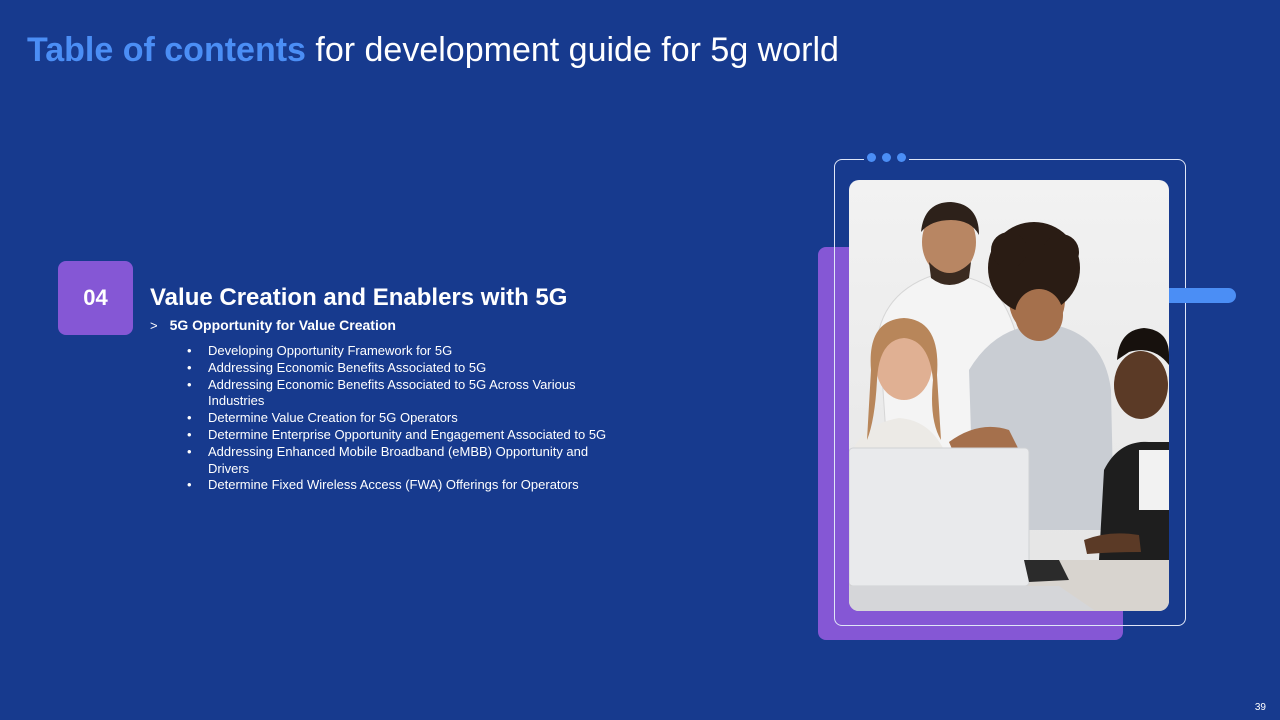  Describe the element at coordinates (572, 50) in the screenshot. I see `slide-title-rest: for development guide for 5g world` at that location.